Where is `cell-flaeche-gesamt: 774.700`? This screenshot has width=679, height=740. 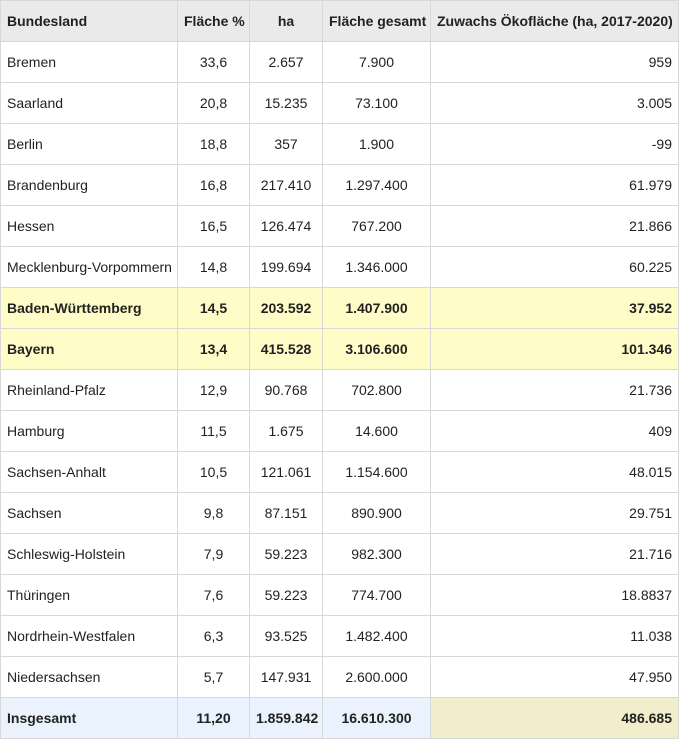
cell-flaeche-gesamt: 774.700 is located at coordinates (376, 595).